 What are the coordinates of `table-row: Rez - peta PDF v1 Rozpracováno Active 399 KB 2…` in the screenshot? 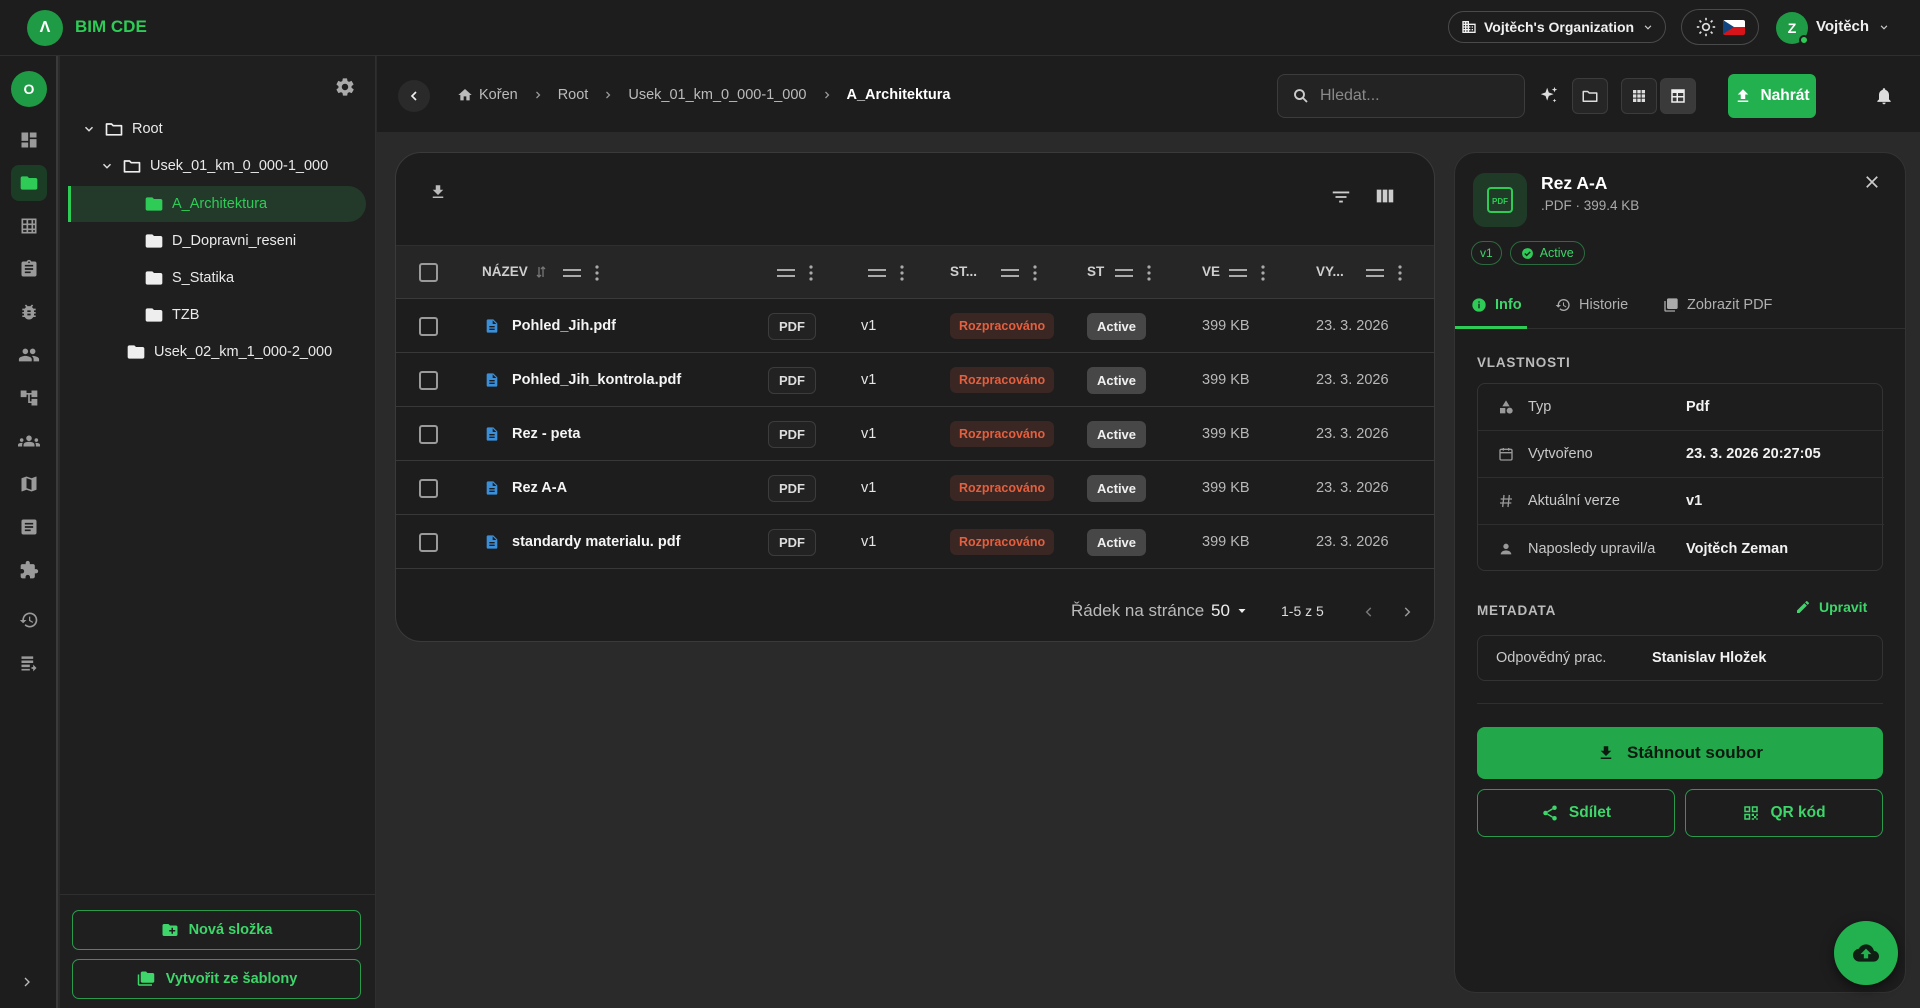 It's located at (915, 434).